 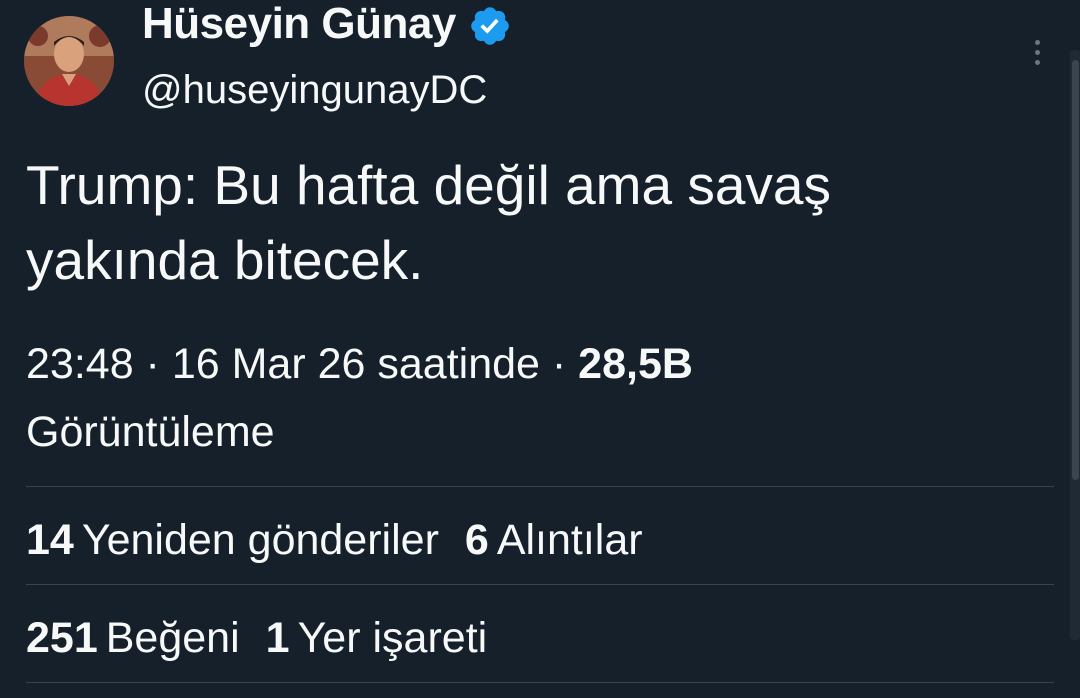 I want to click on more-options-icon, so click(x=1037, y=52).